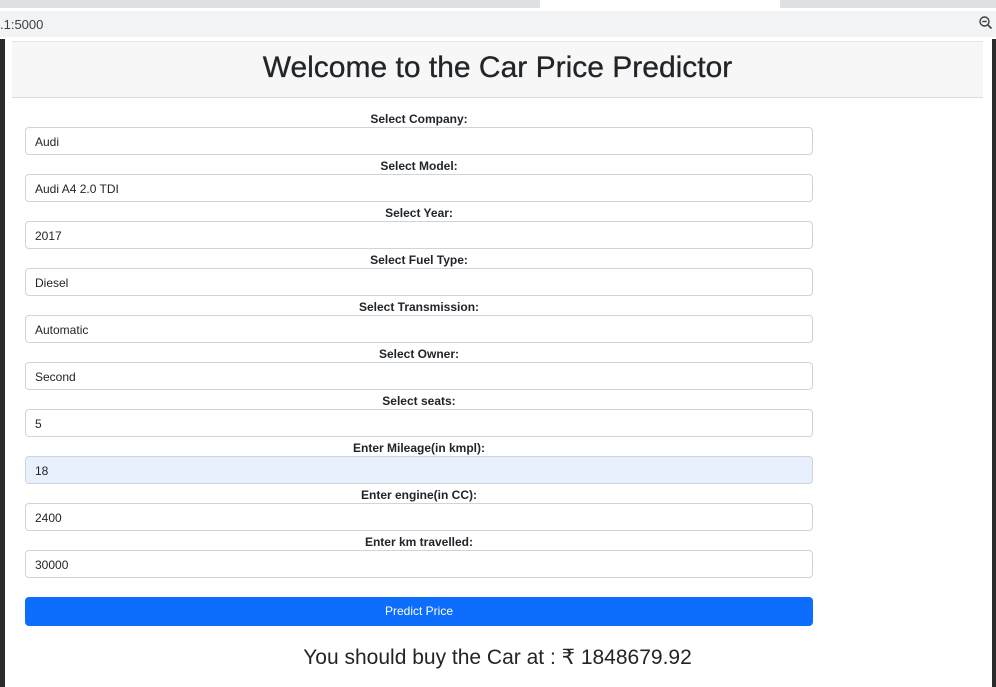 The height and width of the screenshot is (687, 996). Describe the element at coordinates (986, 23) in the screenshot. I see `zoom-out-icon` at that location.